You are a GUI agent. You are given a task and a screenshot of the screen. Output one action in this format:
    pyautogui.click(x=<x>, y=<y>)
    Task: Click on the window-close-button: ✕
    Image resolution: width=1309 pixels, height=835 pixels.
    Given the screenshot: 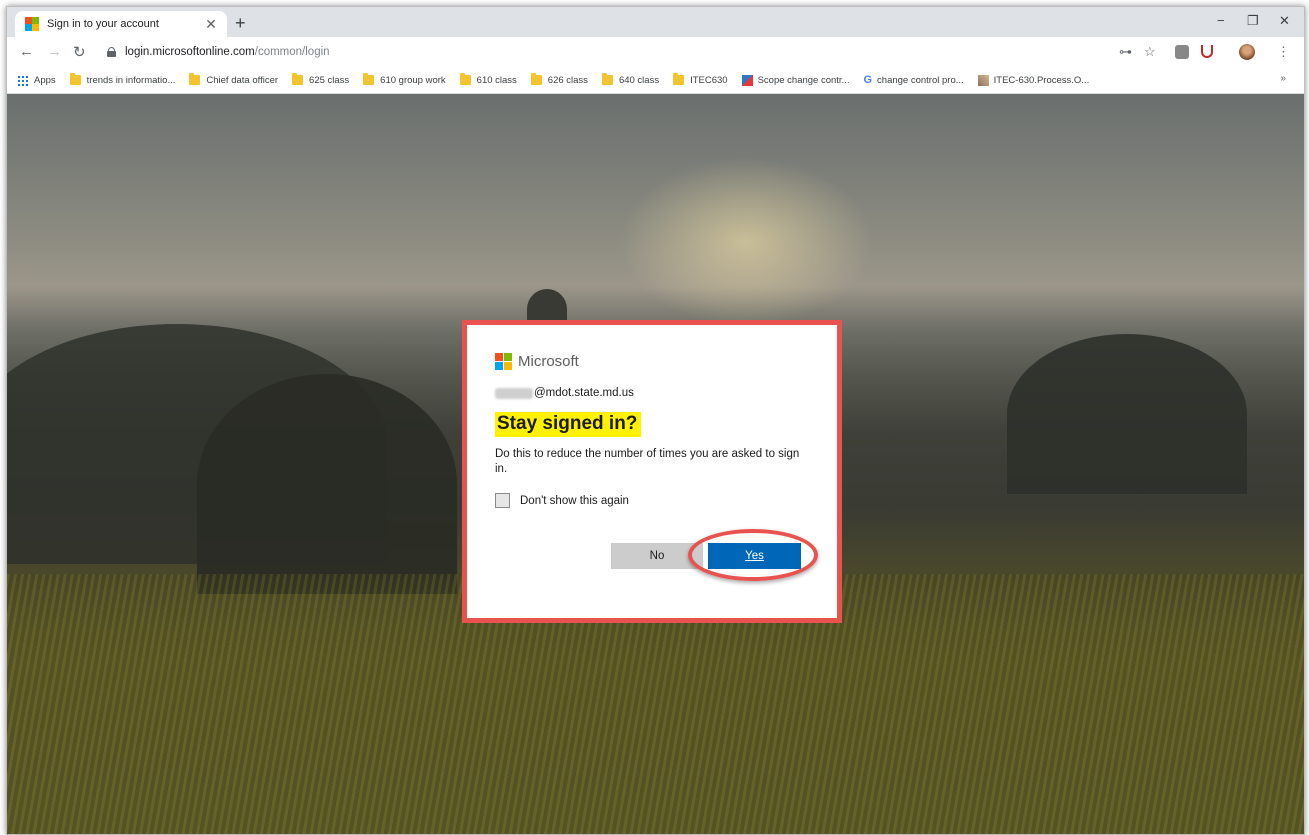 What is the action you would take?
    pyautogui.click(x=1284, y=21)
    